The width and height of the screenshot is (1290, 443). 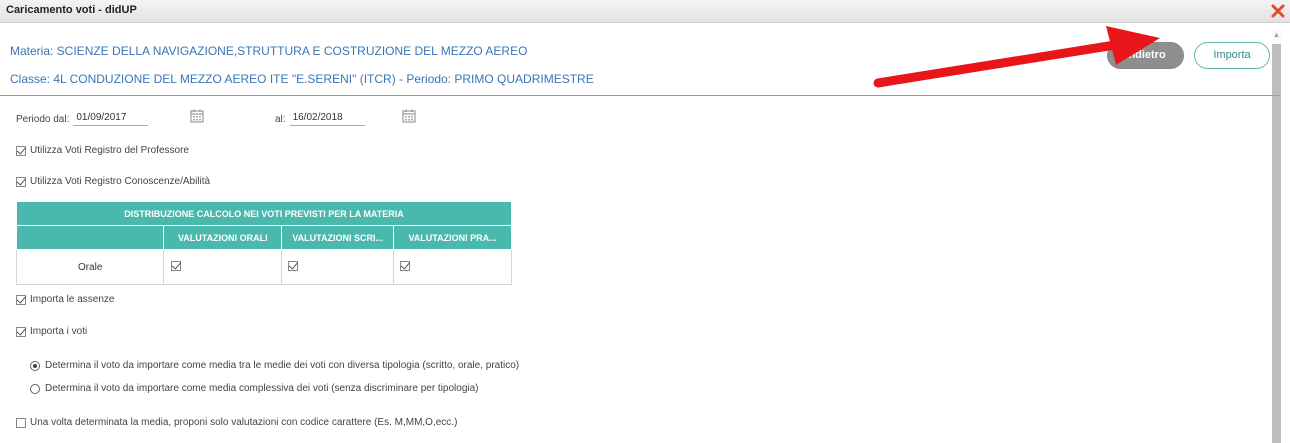 I want to click on periodo-al-row: al: 16/02/2018, so click(x=320, y=119).